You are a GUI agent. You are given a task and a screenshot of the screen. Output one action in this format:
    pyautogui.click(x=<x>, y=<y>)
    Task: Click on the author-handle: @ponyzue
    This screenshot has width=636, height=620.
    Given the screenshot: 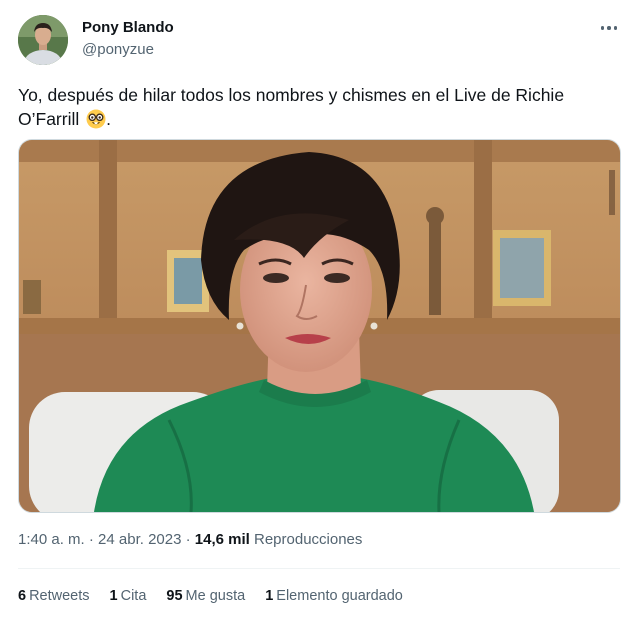 What is the action you would take?
    pyautogui.click(x=118, y=49)
    